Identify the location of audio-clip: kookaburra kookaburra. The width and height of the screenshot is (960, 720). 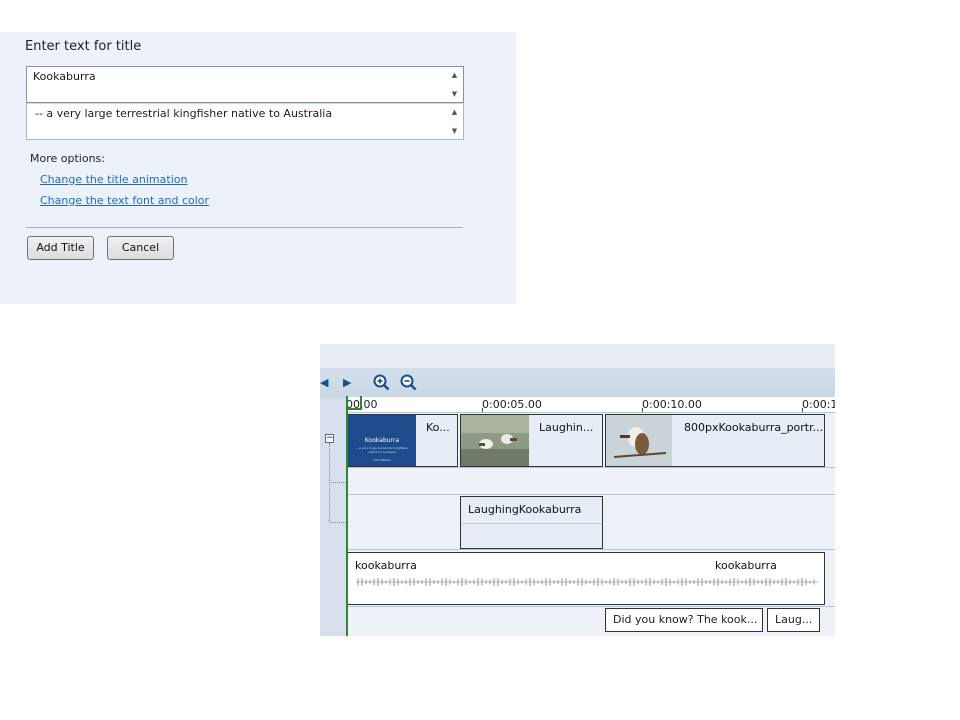
(586, 578).